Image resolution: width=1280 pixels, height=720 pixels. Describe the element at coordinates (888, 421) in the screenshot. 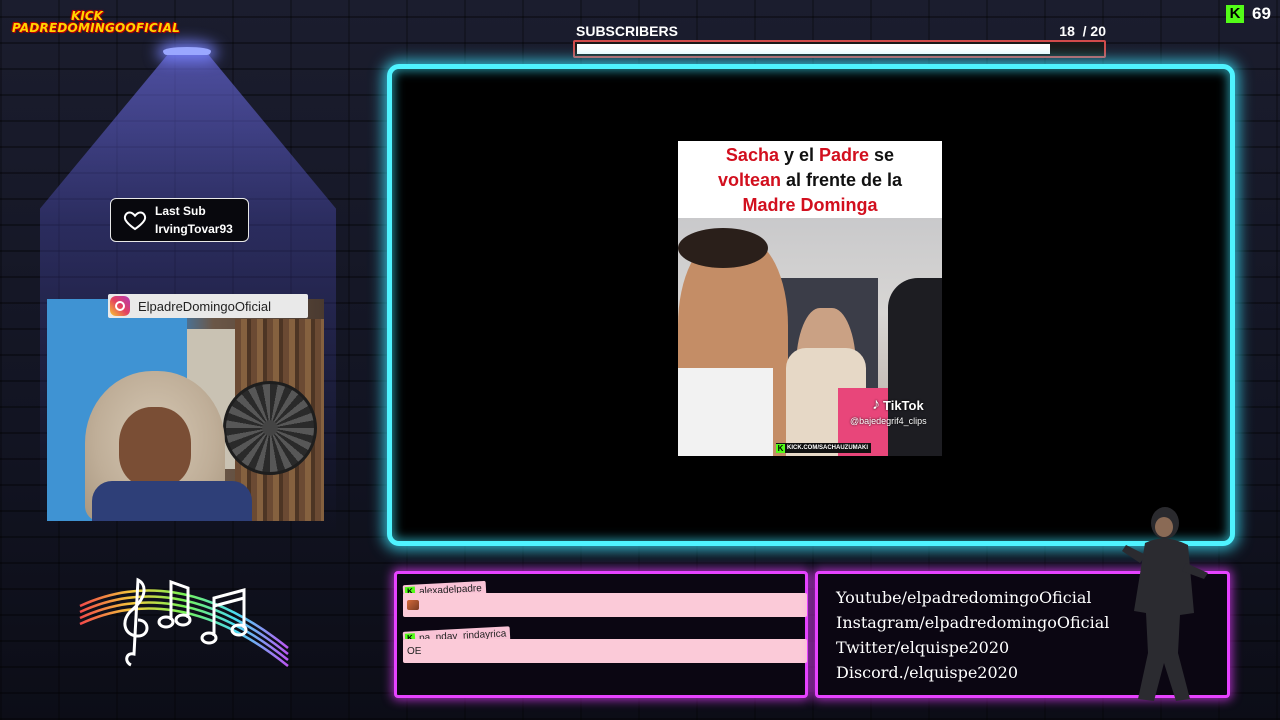

I see `tiktok-handle: @bajedegrif4_clips` at that location.